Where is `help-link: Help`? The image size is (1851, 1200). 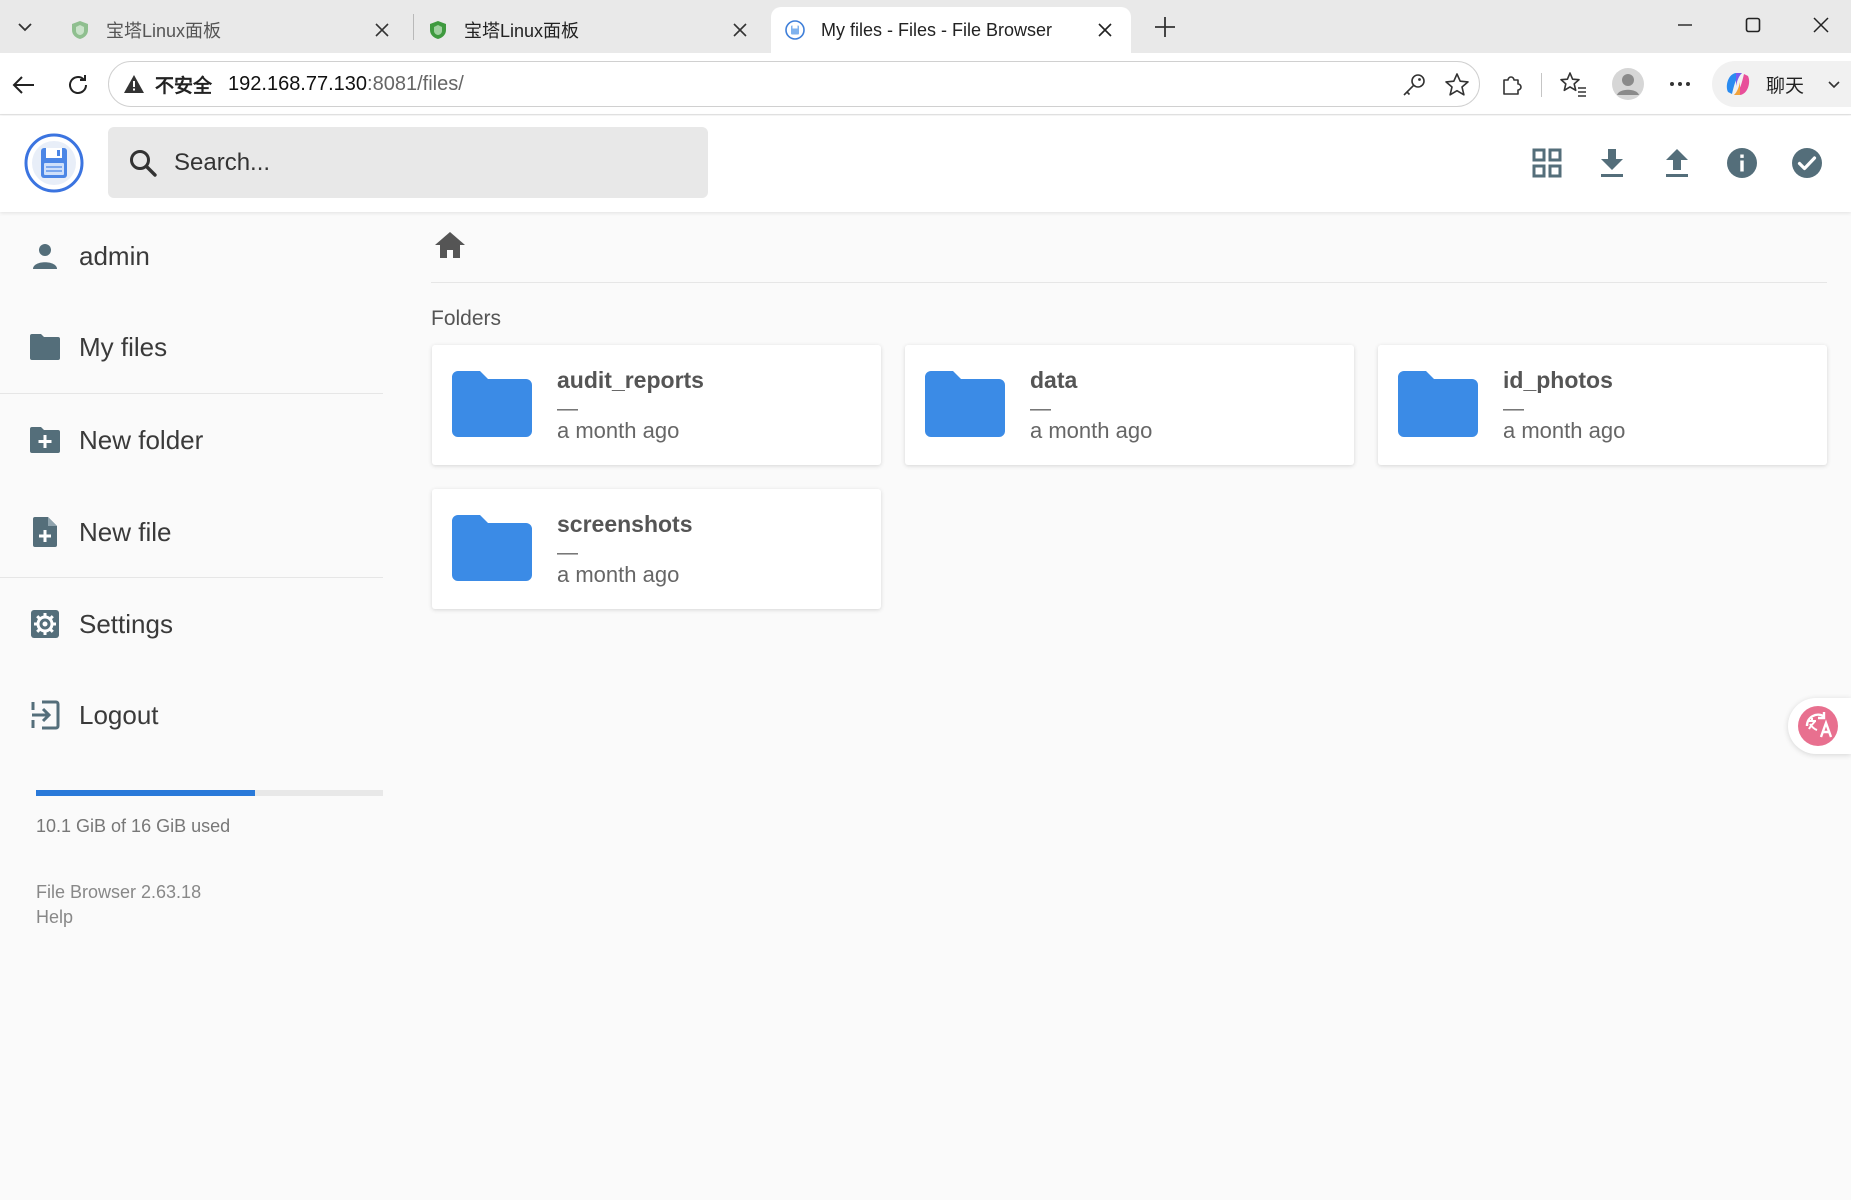
help-link: Help is located at coordinates (118, 917).